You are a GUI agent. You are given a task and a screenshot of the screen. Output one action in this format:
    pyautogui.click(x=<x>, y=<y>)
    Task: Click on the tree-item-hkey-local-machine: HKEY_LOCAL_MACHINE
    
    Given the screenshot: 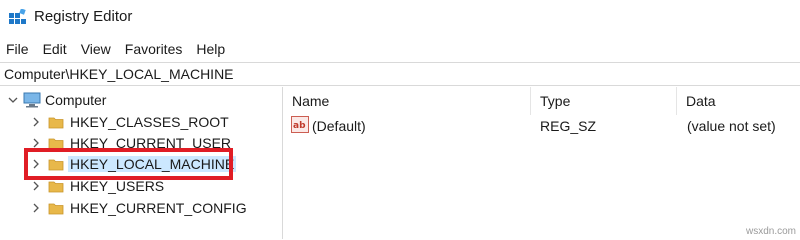 What is the action you would take?
    pyautogui.click(x=133, y=163)
    